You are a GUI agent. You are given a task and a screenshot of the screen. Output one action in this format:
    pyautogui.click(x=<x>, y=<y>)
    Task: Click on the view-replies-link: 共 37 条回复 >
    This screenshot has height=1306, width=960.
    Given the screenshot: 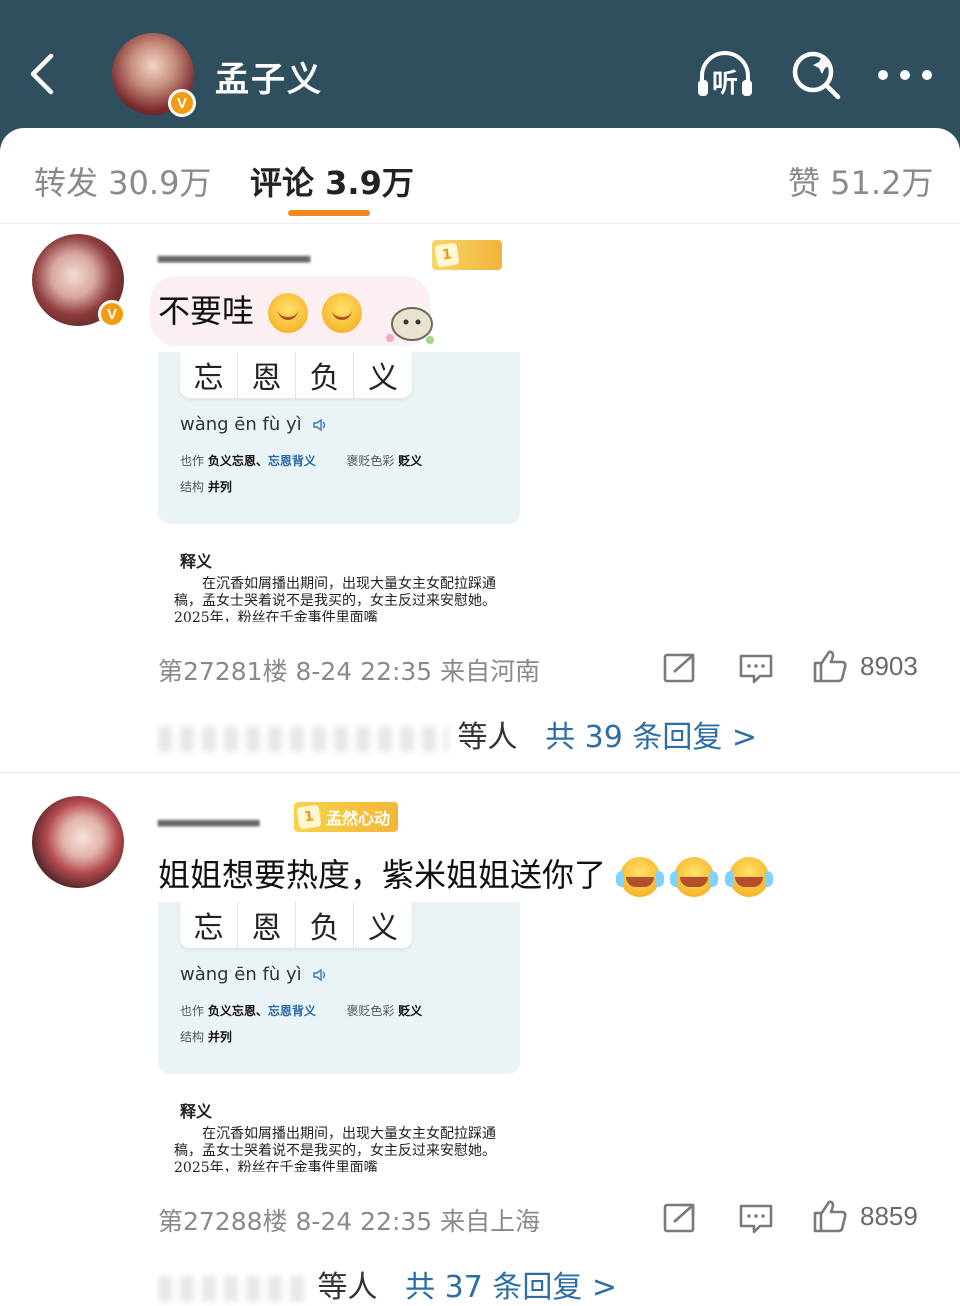 What is the action you would take?
    pyautogui.click(x=511, y=1287)
    